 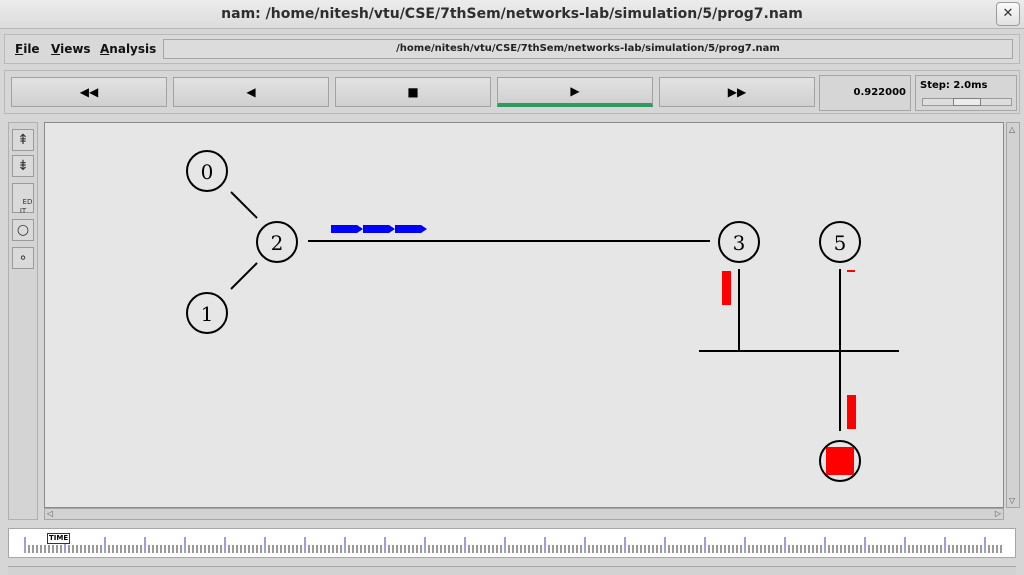 I want to click on fast-rewind-button: ◀◀, so click(x=89, y=92).